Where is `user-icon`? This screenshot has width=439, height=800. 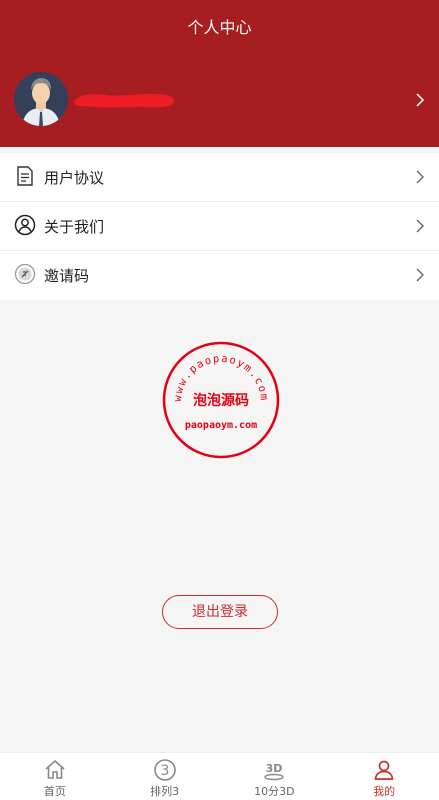 user-icon is located at coordinates (384, 770).